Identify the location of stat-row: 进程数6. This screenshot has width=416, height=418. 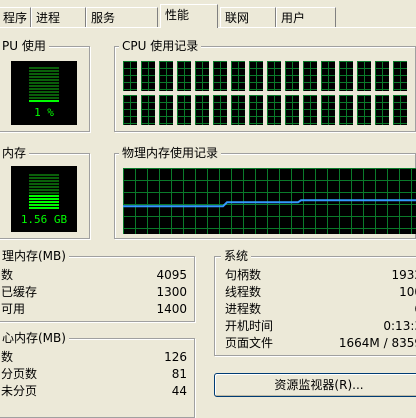
(320, 309).